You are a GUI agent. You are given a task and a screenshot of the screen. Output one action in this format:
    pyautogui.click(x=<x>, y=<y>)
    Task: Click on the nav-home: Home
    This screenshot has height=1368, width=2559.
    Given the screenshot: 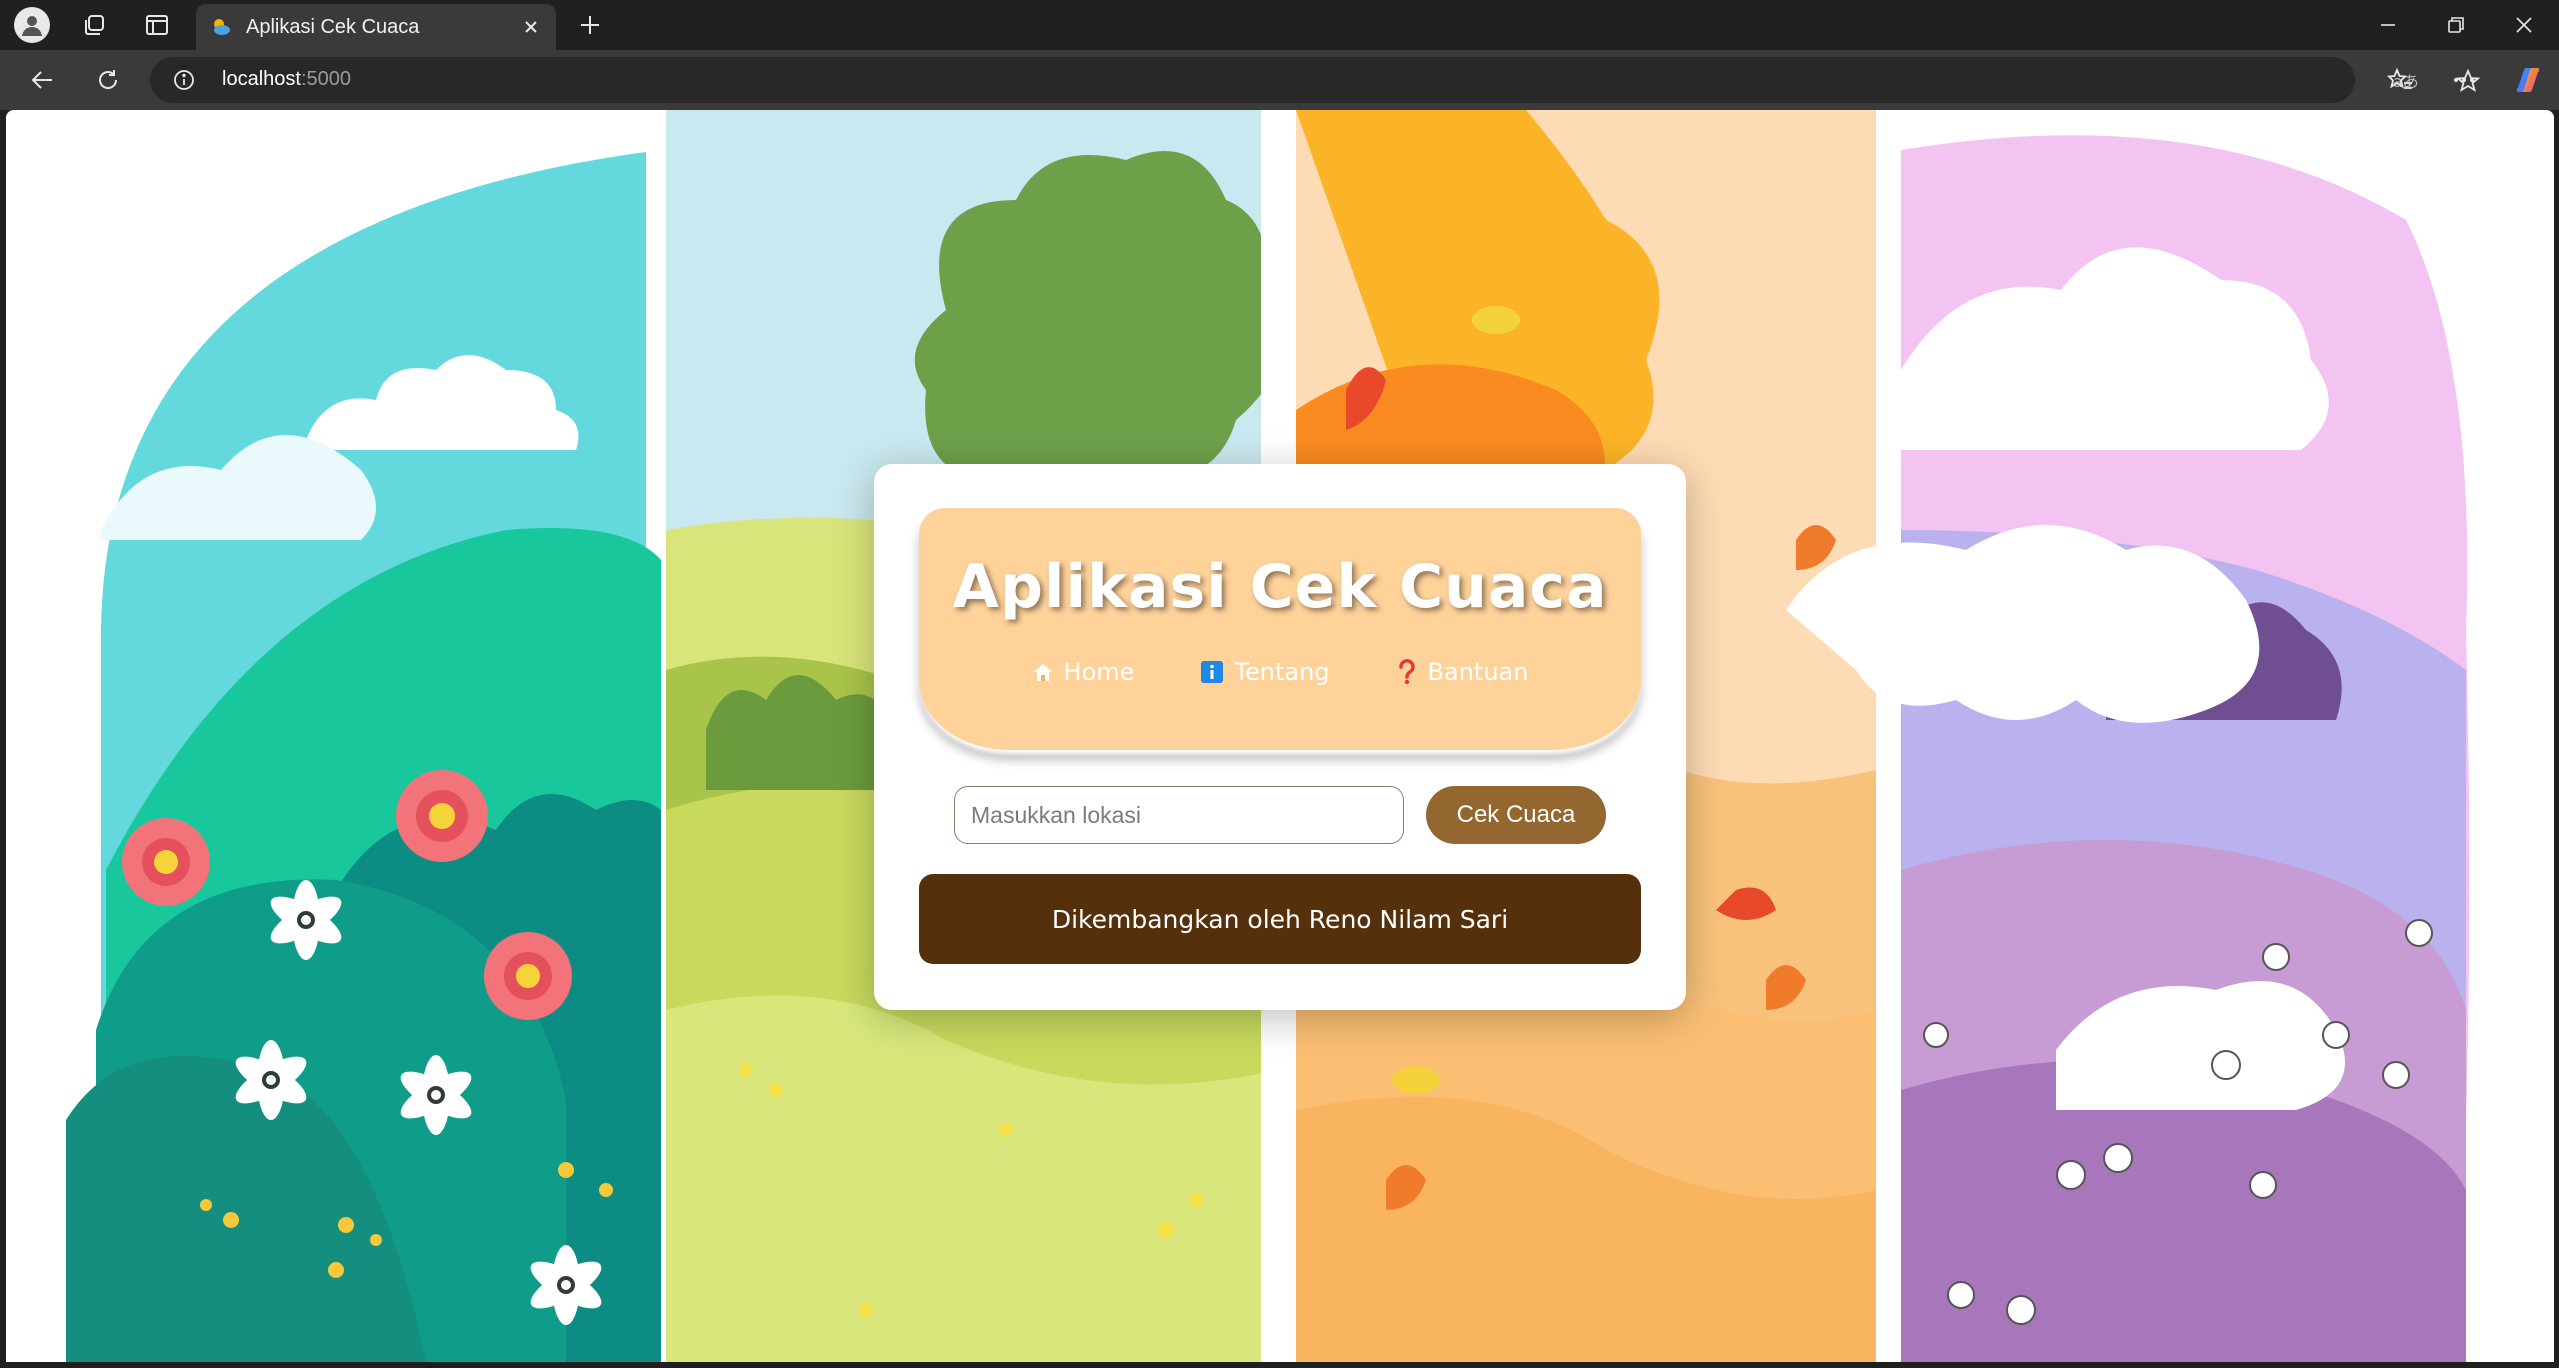 What is the action you would take?
    pyautogui.click(x=1083, y=672)
    